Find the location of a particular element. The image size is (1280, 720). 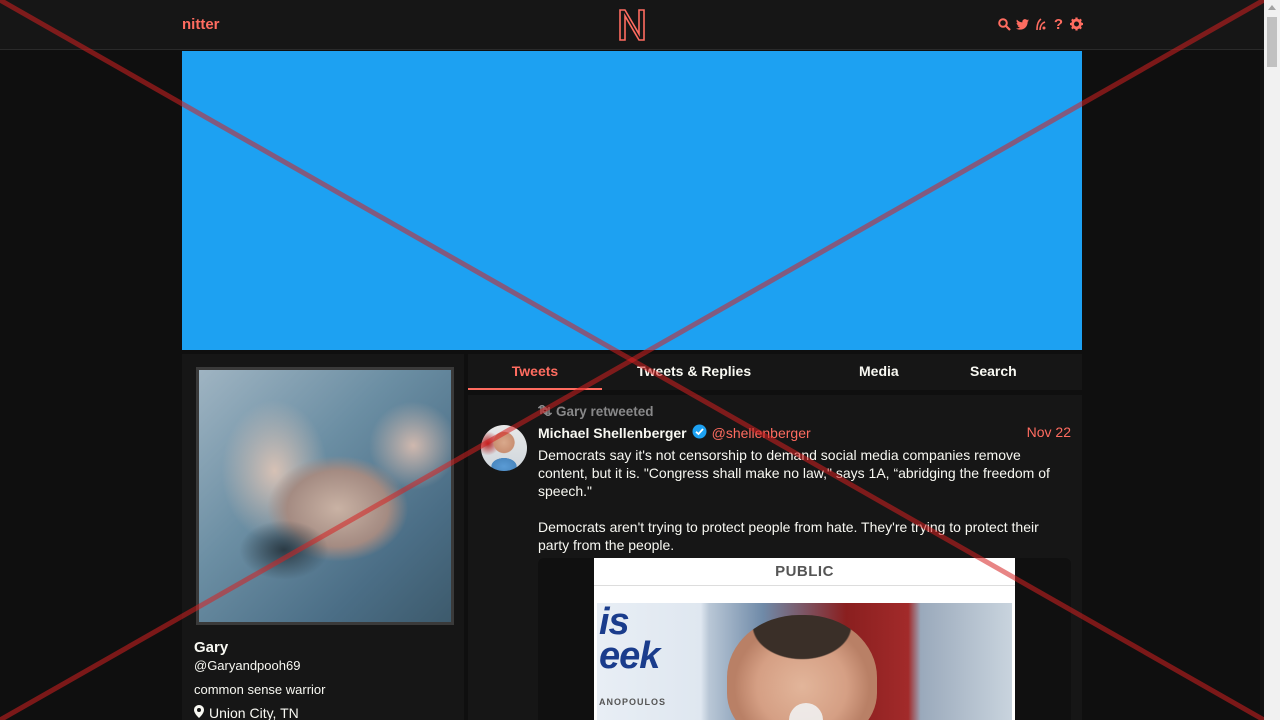

location-label: Union City, TN is located at coordinates (254, 712).